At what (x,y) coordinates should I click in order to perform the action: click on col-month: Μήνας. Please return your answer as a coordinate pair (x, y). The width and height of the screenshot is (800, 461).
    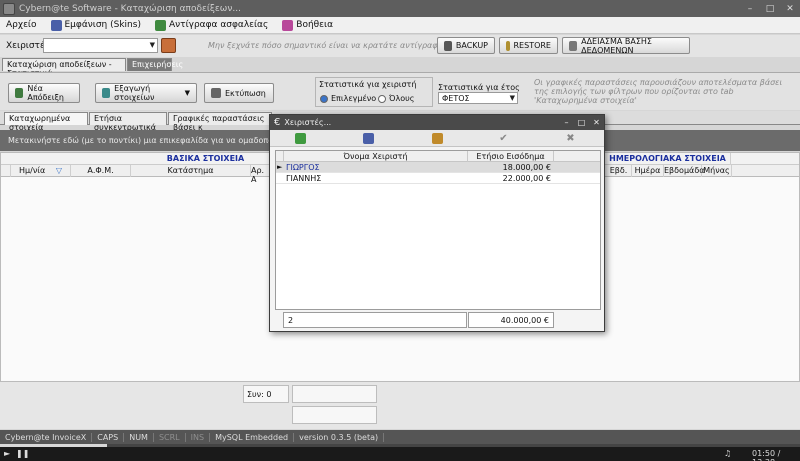
    Looking at the image, I should click on (717, 171).